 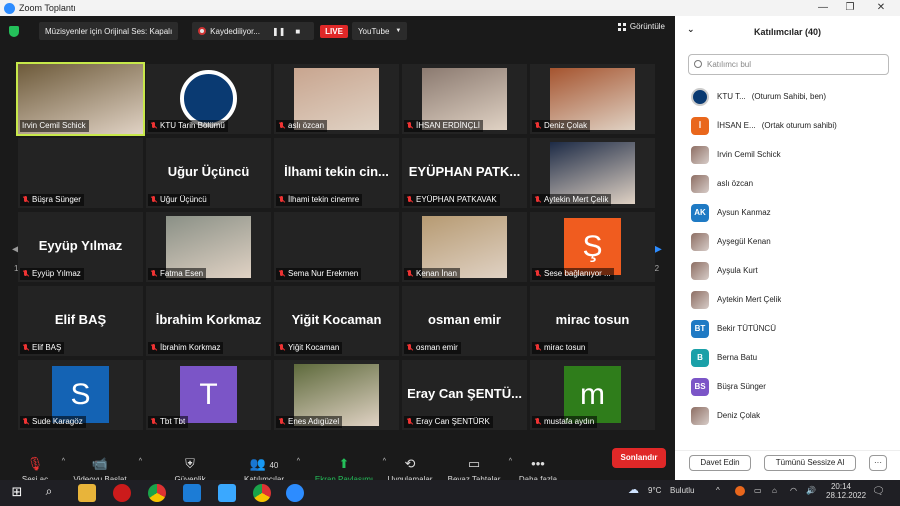 What do you see at coordinates (654, 490) in the screenshot?
I see `weather-temp: 9°C` at bounding box center [654, 490].